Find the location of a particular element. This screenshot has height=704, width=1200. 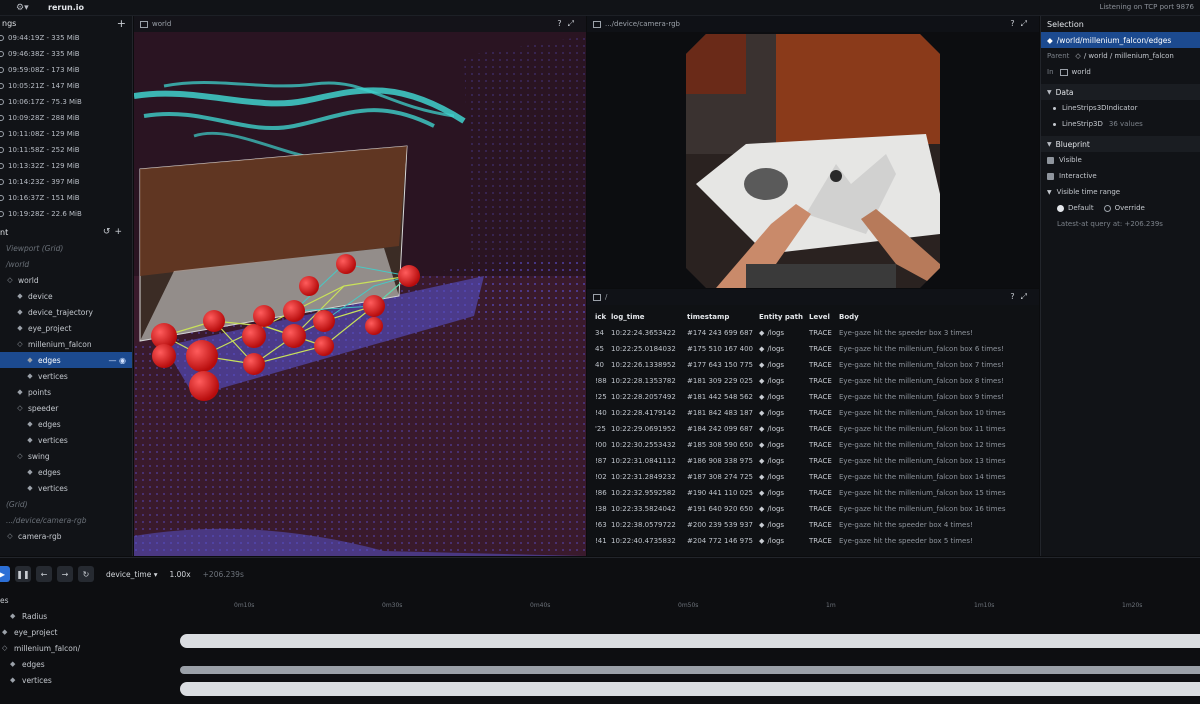

blueprint-tree-item: .../device/camera-rgb is located at coordinates (66, 520).